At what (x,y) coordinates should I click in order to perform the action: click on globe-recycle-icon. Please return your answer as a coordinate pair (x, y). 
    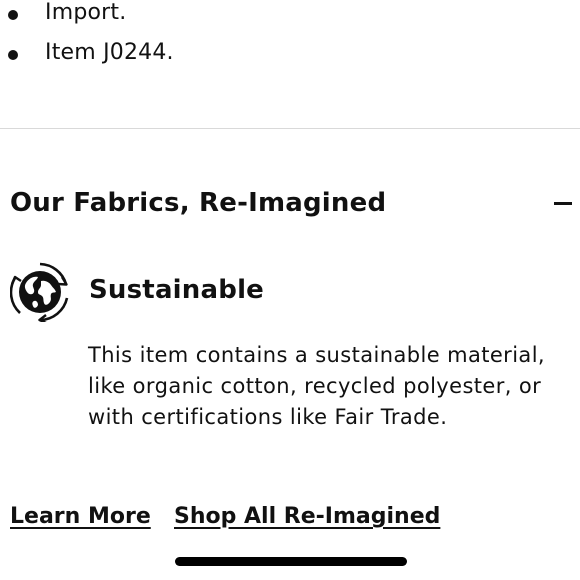
    Looking at the image, I should click on (39, 292).